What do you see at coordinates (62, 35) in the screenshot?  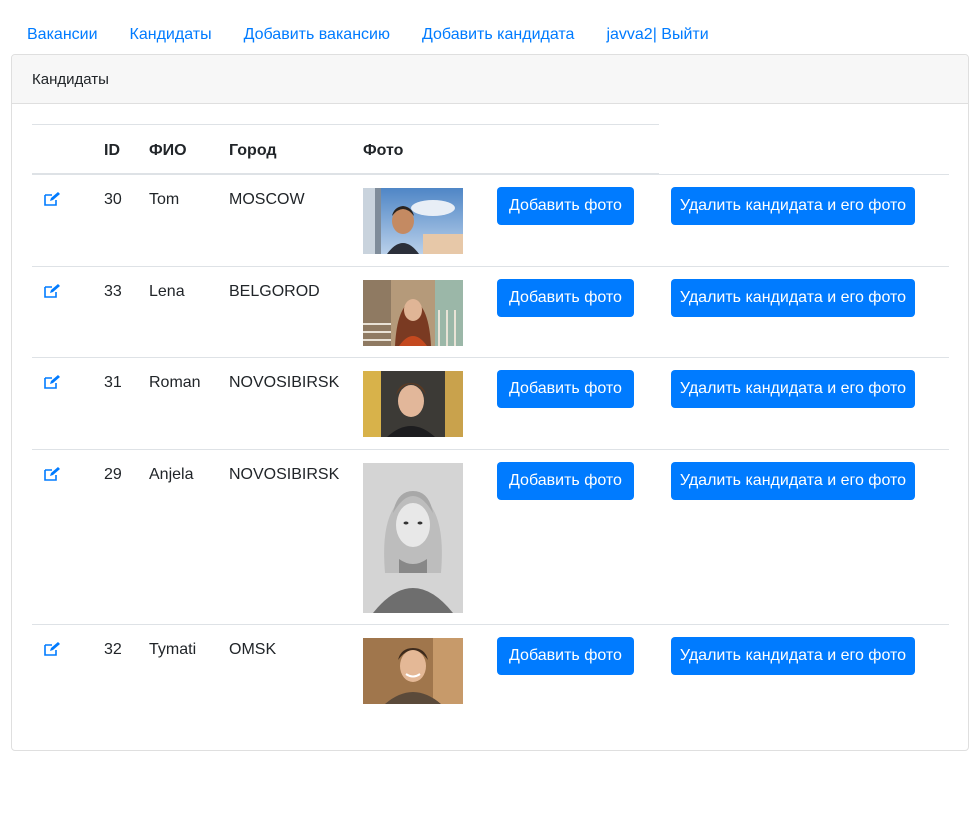 I see `nav-link-vacancies: Вакансии` at bounding box center [62, 35].